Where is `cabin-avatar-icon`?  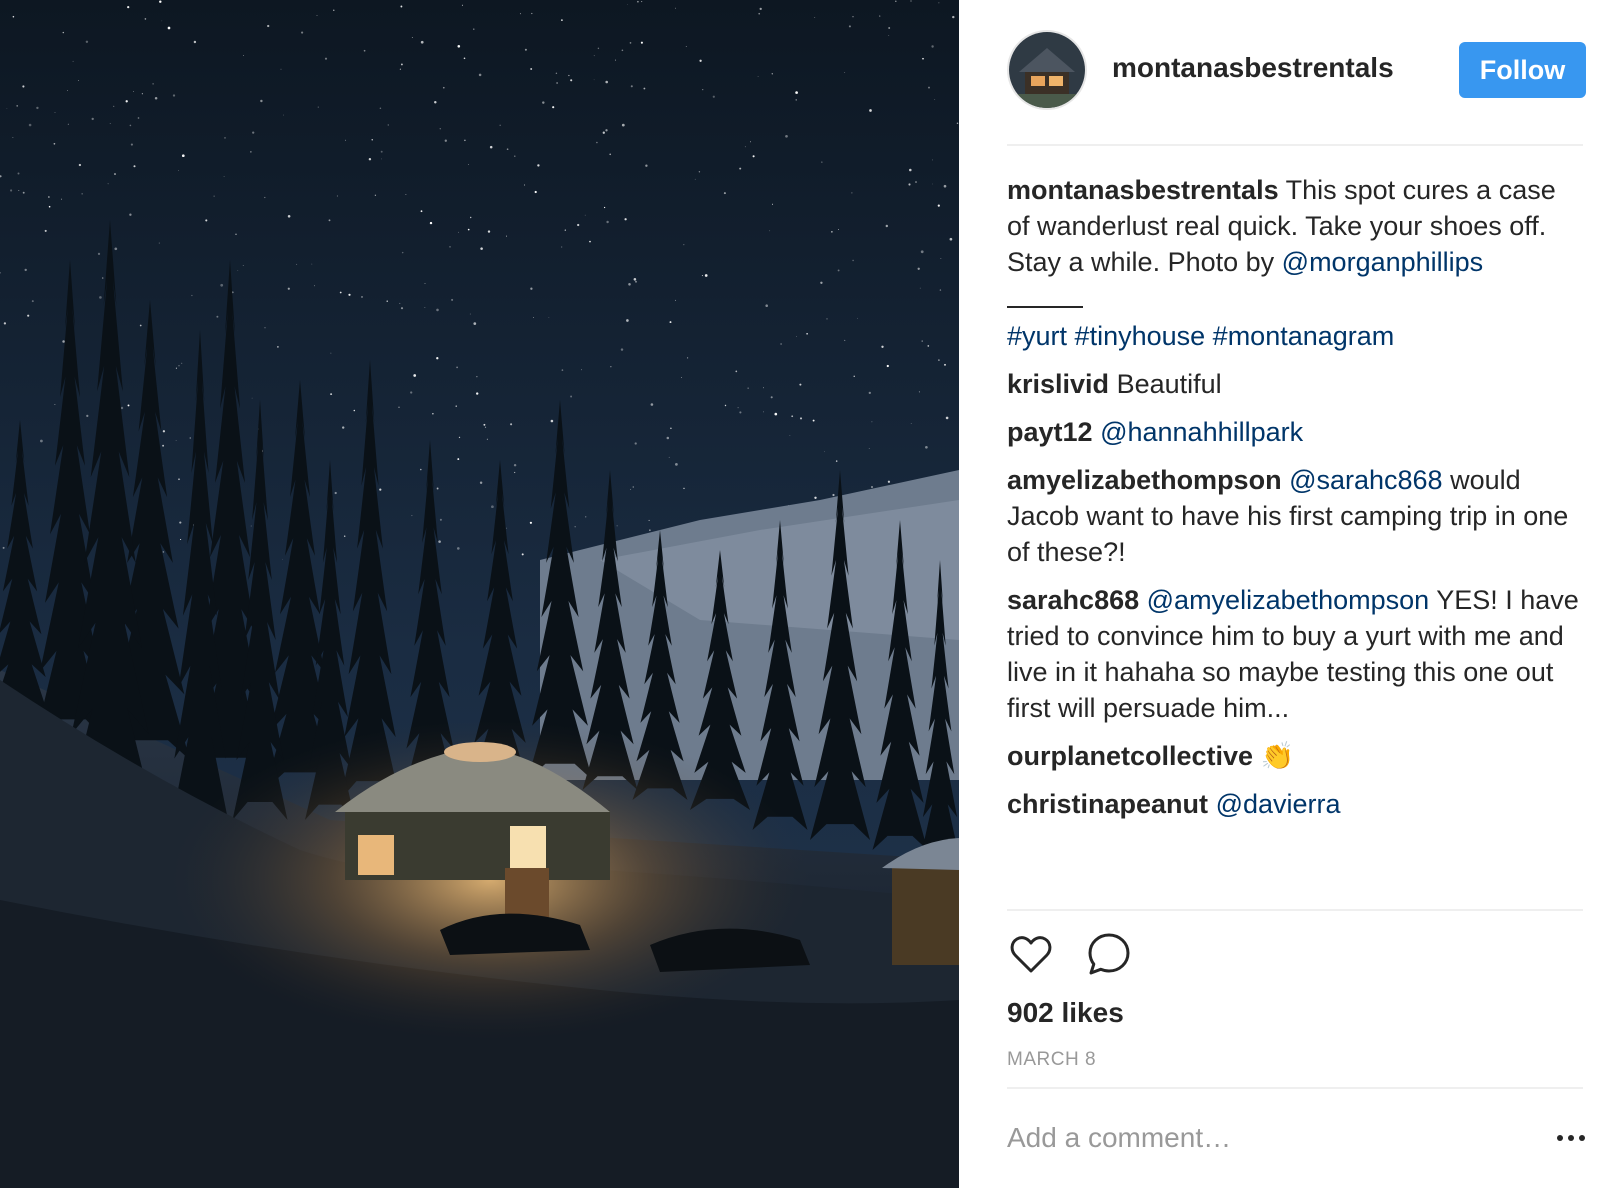
cabin-avatar-icon is located at coordinates (1047, 70).